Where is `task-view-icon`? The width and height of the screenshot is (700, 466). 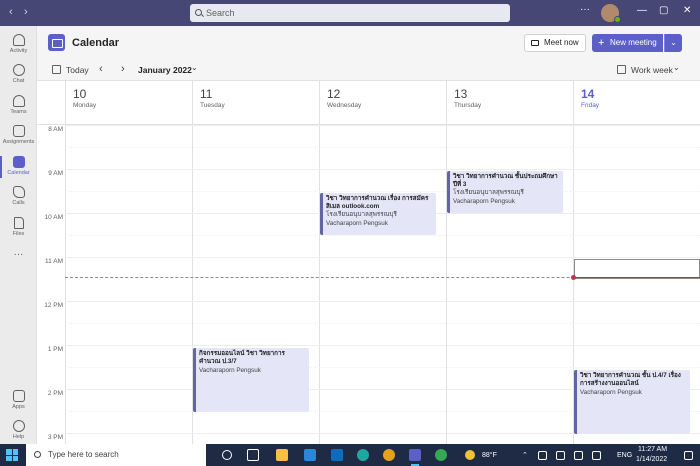
task-view-icon is located at coordinates (253, 455).